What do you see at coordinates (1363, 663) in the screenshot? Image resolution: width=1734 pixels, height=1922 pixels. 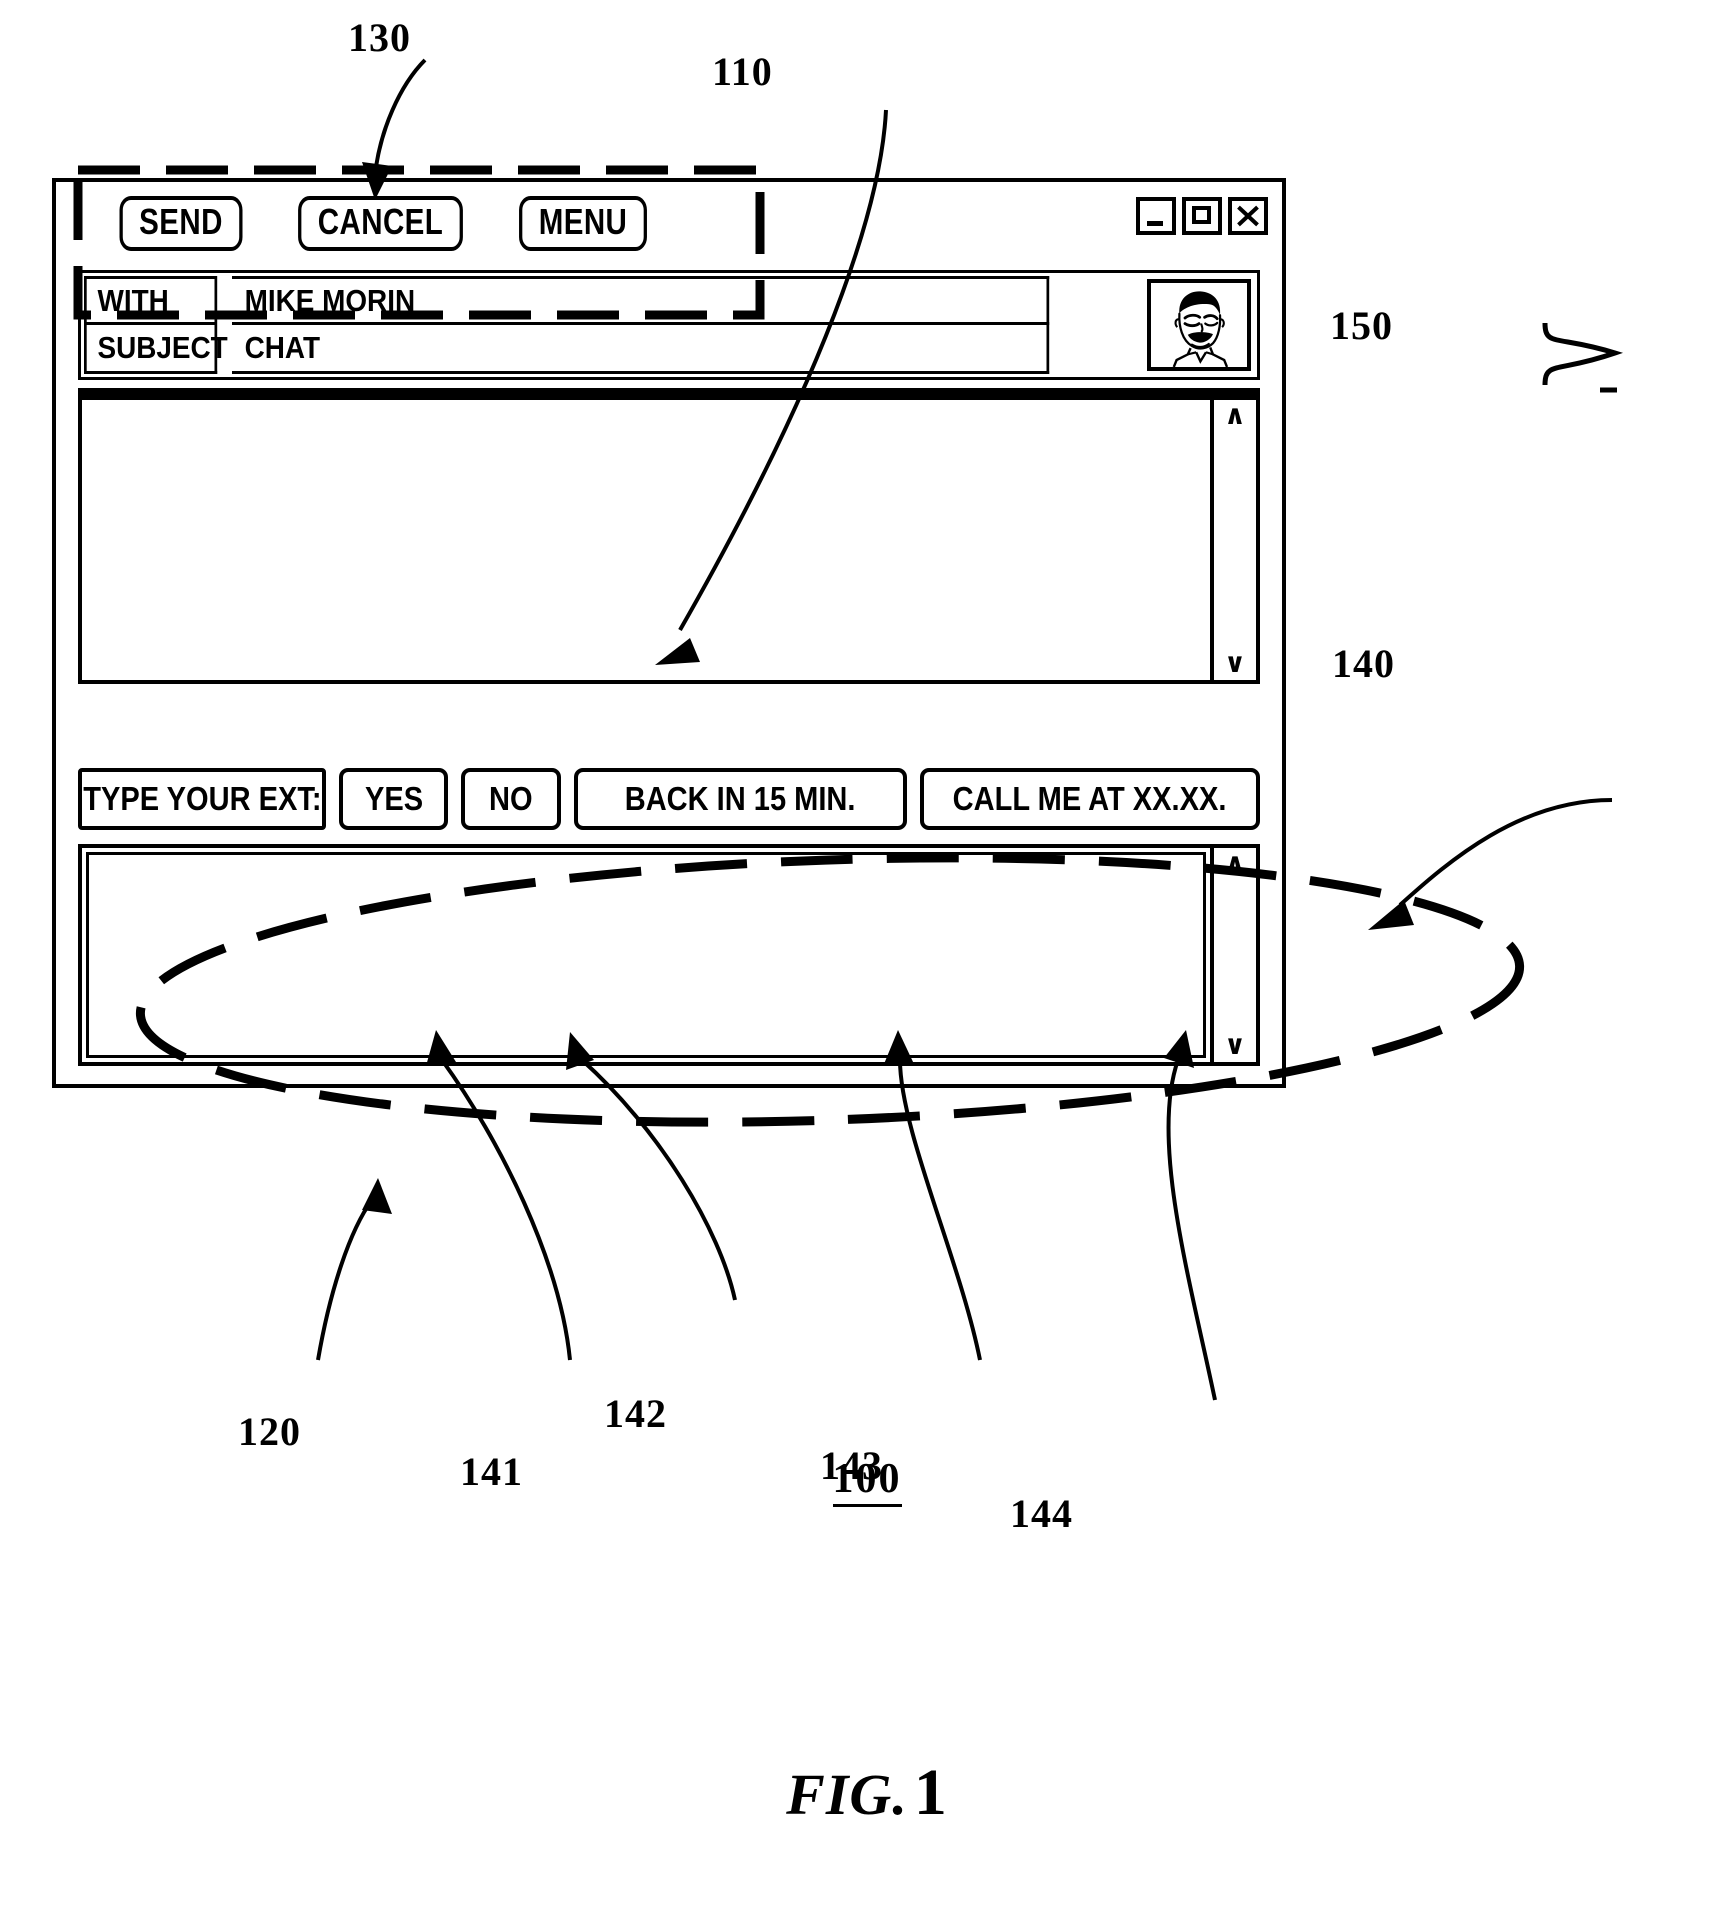 I see `ref-numeral-140: 140` at bounding box center [1363, 663].